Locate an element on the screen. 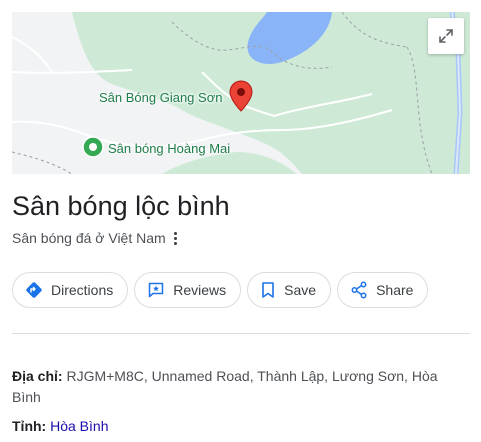  map-place-label-hoang-mai: Sân bóng Hoàng Mai is located at coordinates (169, 148).